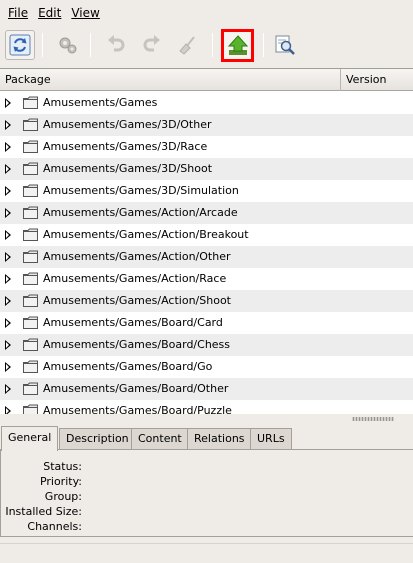 This screenshot has width=413, height=563. Describe the element at coordinates (160, 439) in the screenshot. I see `tab-content: Content` at that location.